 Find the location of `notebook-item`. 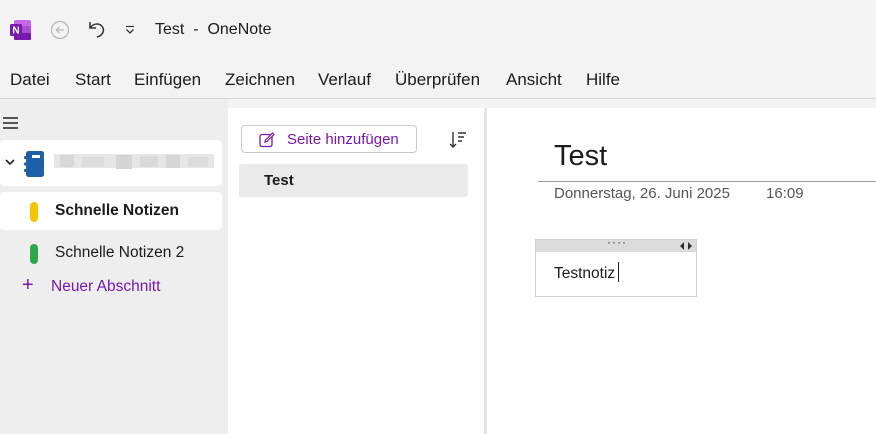

notebook-item is located at coordinates (111, 163).